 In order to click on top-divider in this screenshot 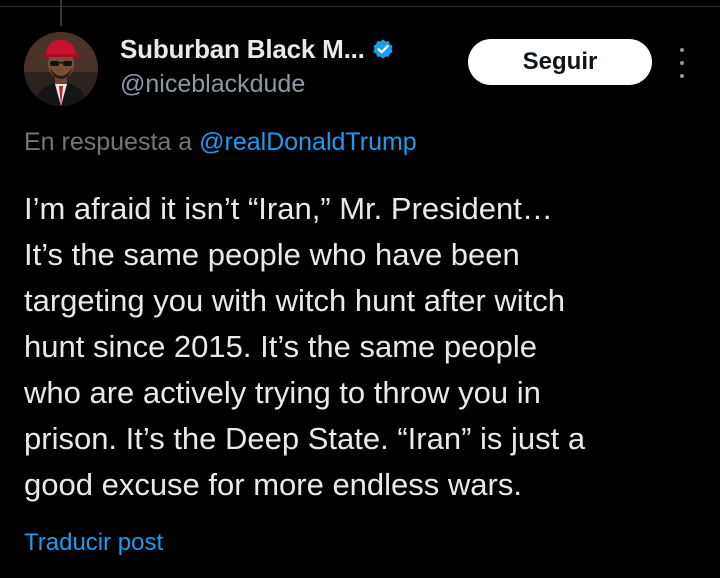, I will do `click(360, 6)`.